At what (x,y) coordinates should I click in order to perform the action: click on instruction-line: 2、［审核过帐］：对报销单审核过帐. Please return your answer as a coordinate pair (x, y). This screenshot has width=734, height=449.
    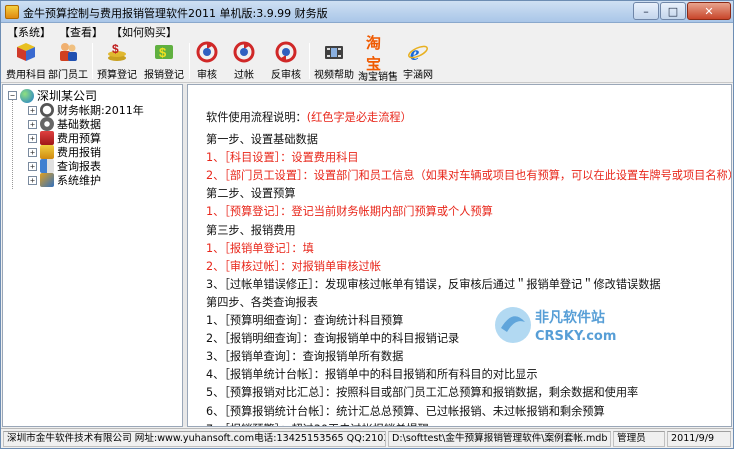
    Looking at the image, I should click on (293, 266).